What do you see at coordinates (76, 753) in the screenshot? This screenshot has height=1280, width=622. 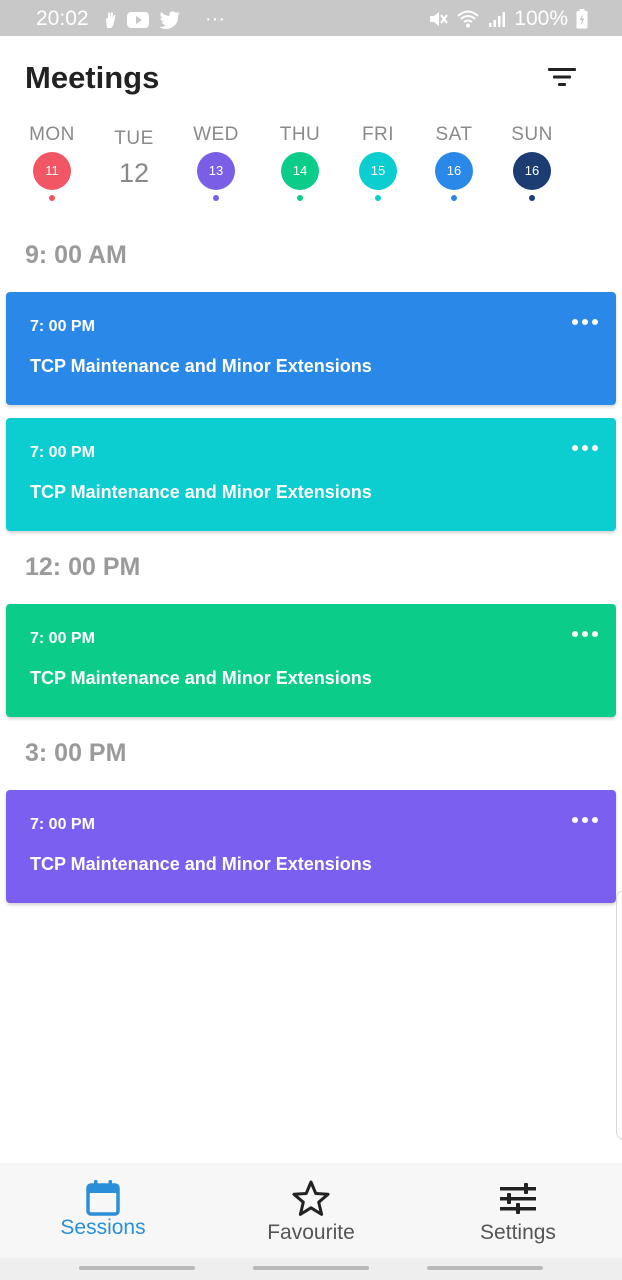 I see `time-heading: 3: 00 PM` at bounding box center [76, 753].